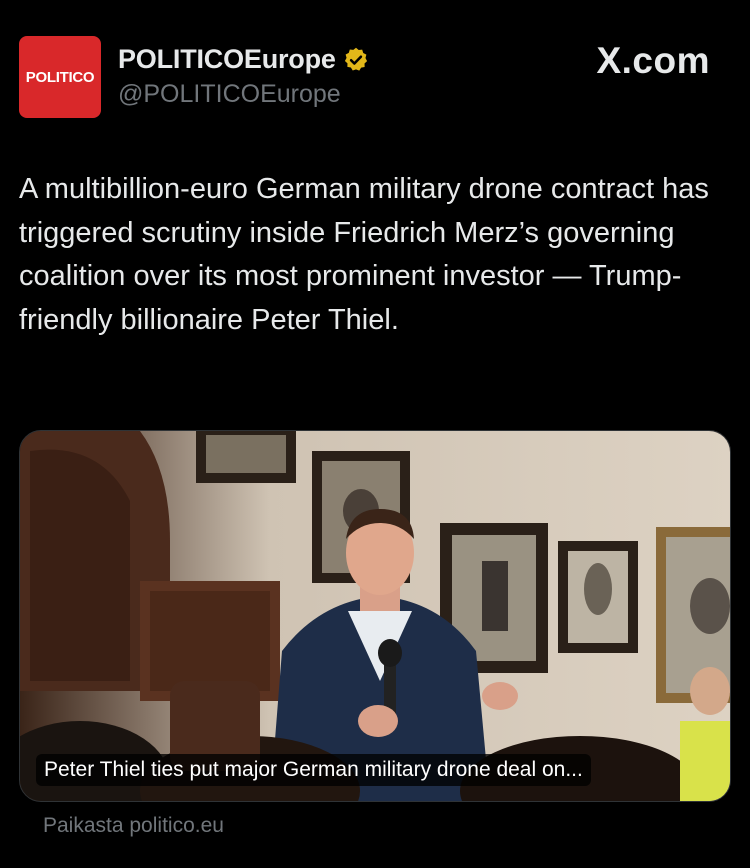 The image size is (750, 868). I want to click on verified-badge-icon, so click(355, 59).